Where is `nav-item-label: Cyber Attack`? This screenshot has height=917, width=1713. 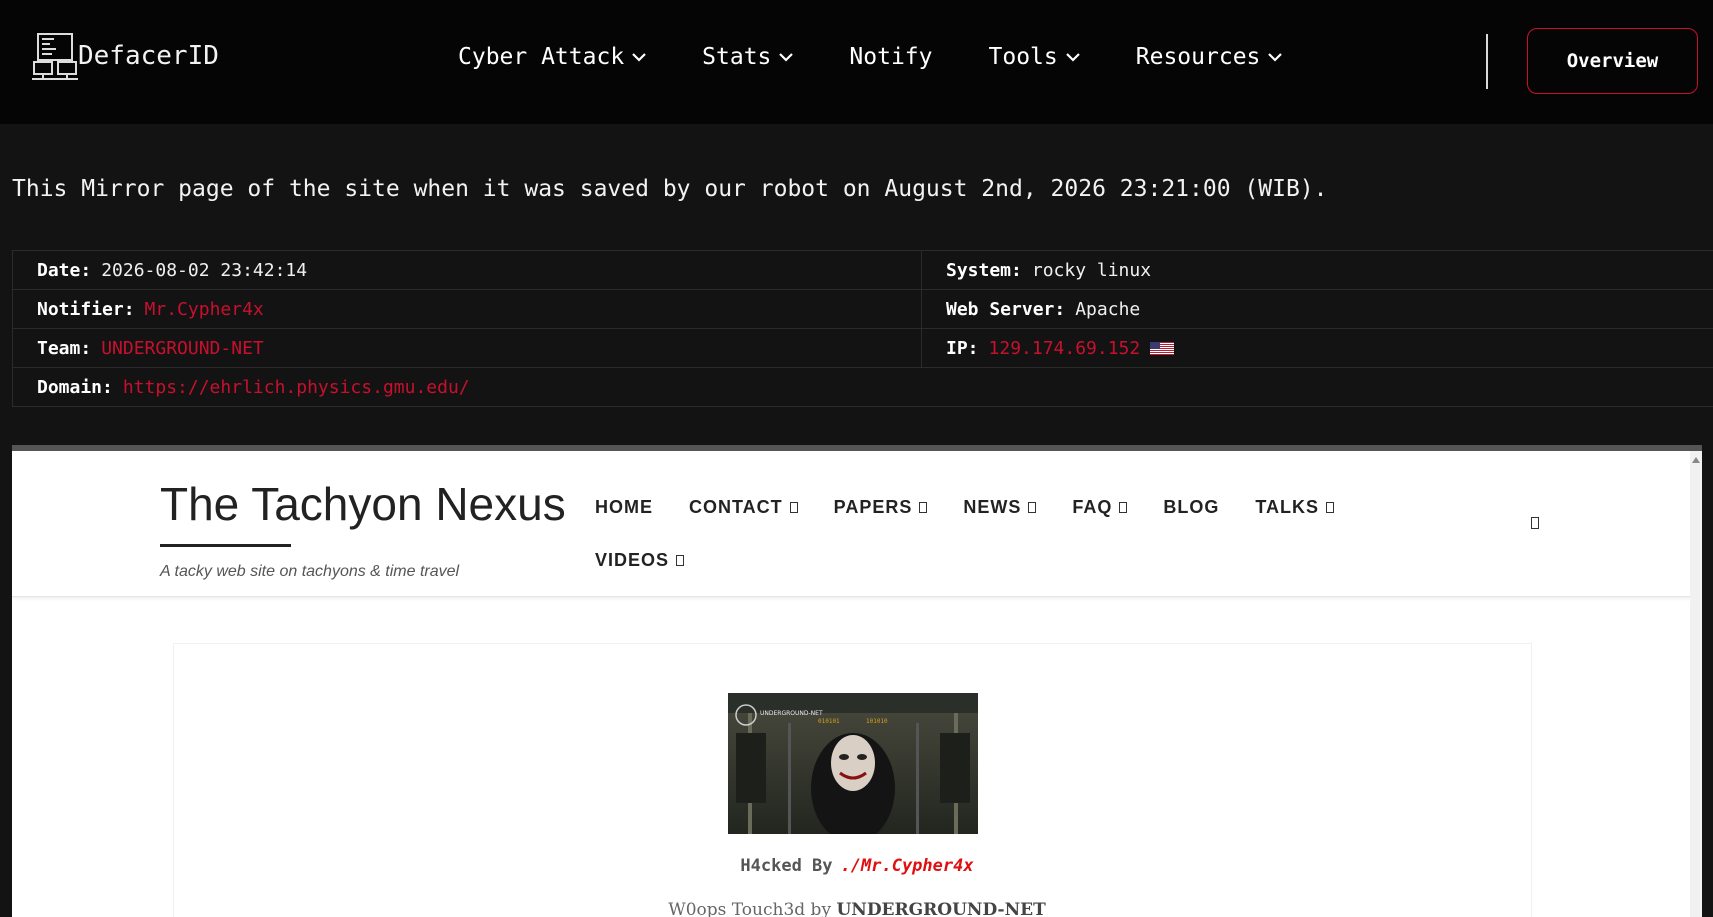 nav-item-label: Cyber Attack is located at coordinates (541, 57).